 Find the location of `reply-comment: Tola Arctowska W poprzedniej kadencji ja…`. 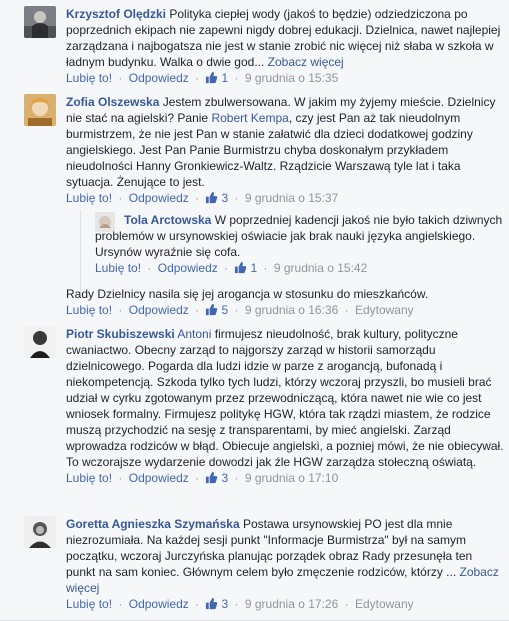

reply-comment: Tola Arctowska W poprzedniej kadencji ja… is located at coordinates (299, 245).